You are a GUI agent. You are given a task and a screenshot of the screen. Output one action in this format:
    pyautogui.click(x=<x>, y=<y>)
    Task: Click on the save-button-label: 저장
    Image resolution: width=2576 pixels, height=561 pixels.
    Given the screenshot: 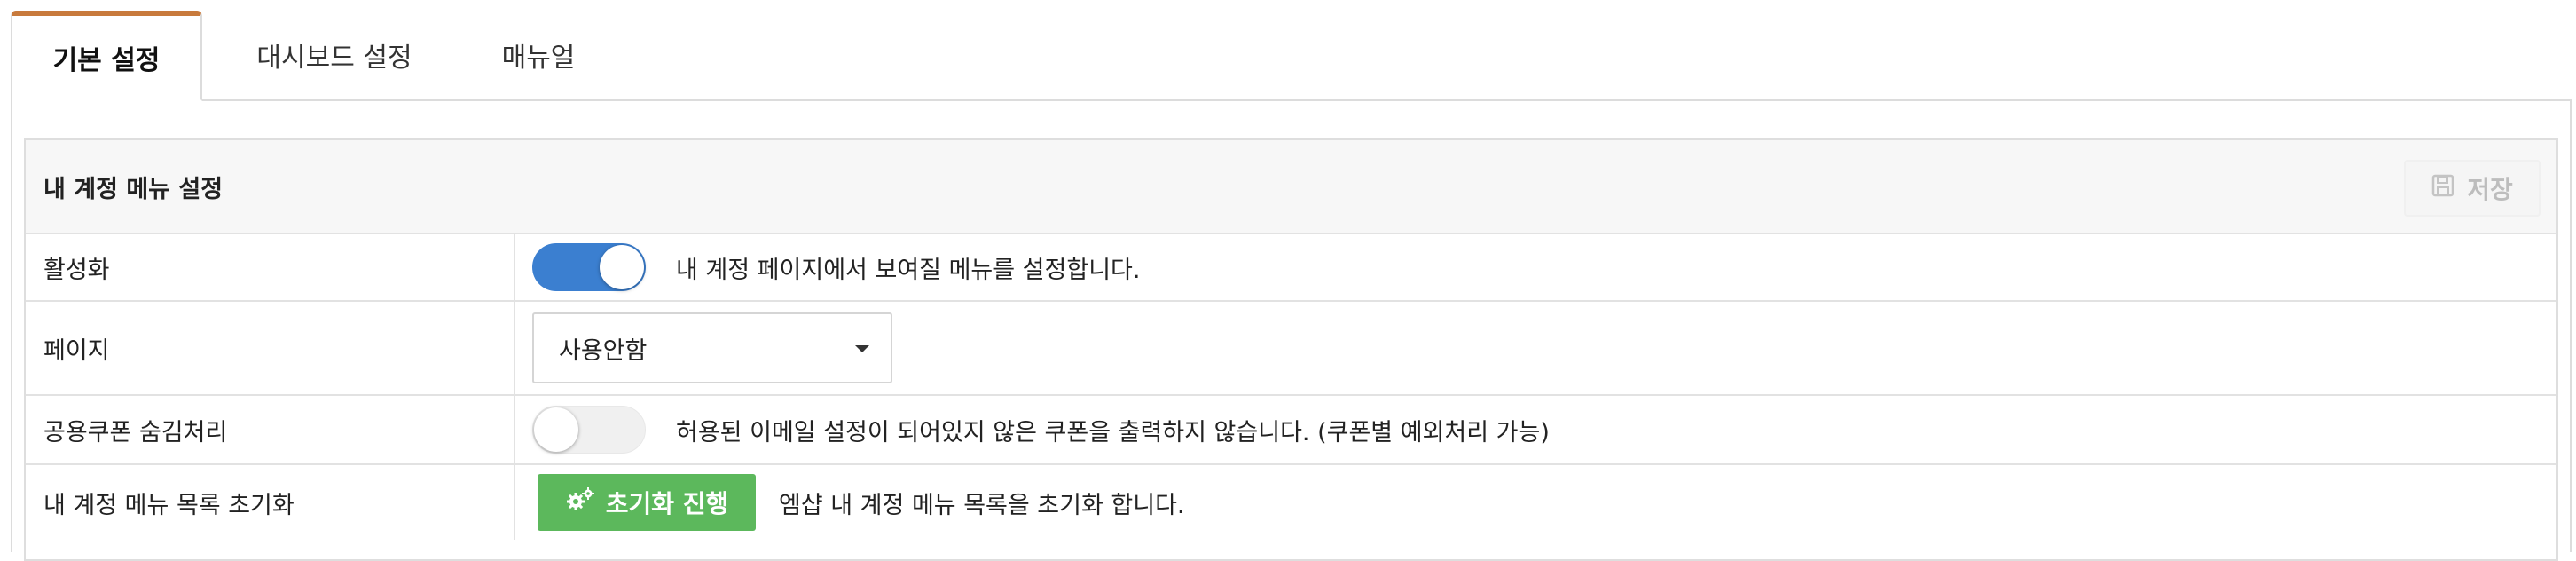 What is the action you would take?
    pyautogui.click(x=2490, y=189)
    